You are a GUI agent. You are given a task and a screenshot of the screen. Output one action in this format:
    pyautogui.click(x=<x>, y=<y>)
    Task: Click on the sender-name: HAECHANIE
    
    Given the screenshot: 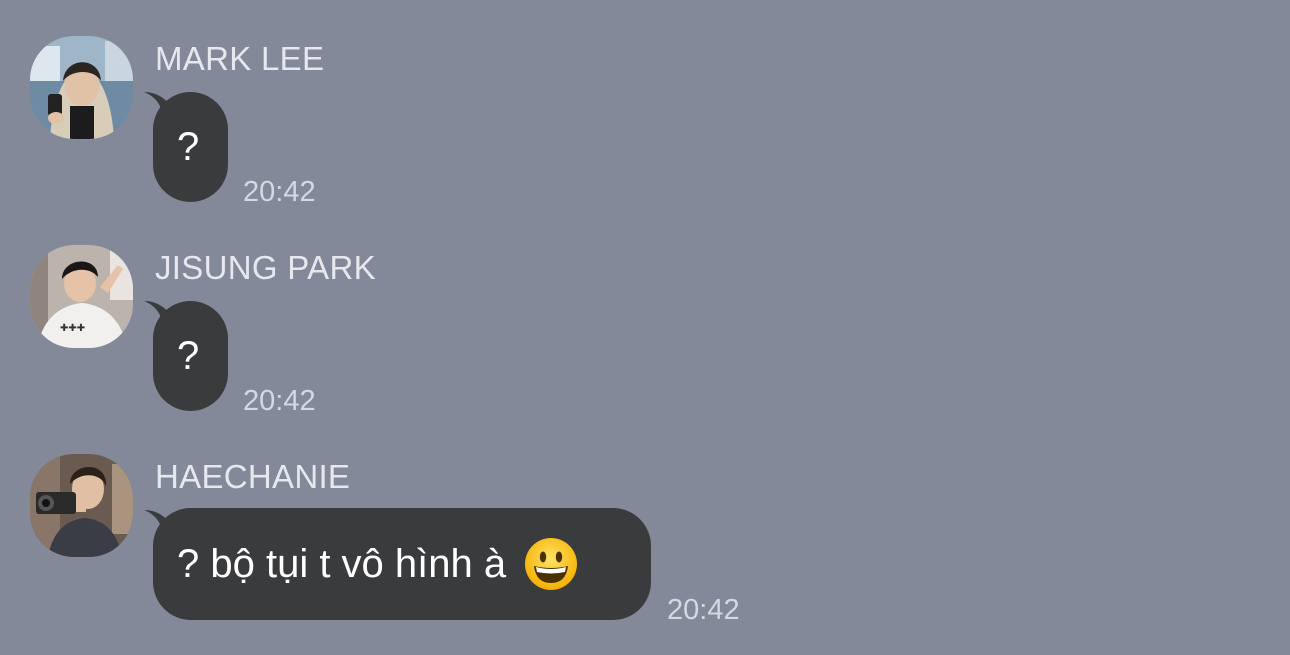 What is the action you would take?
    pyautogui.click(x=253, y=476)
    